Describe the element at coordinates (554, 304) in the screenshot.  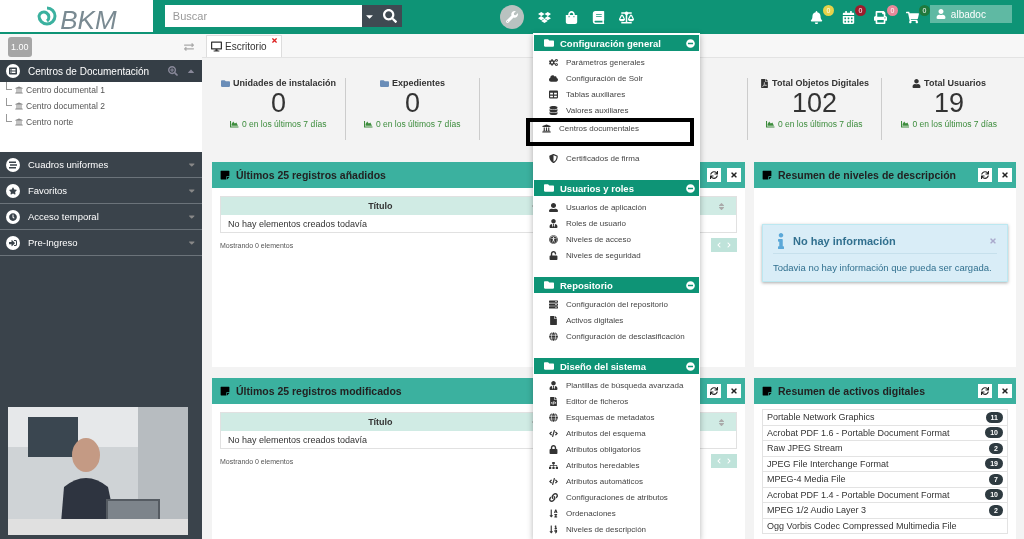
I see `server-icon` at that location.